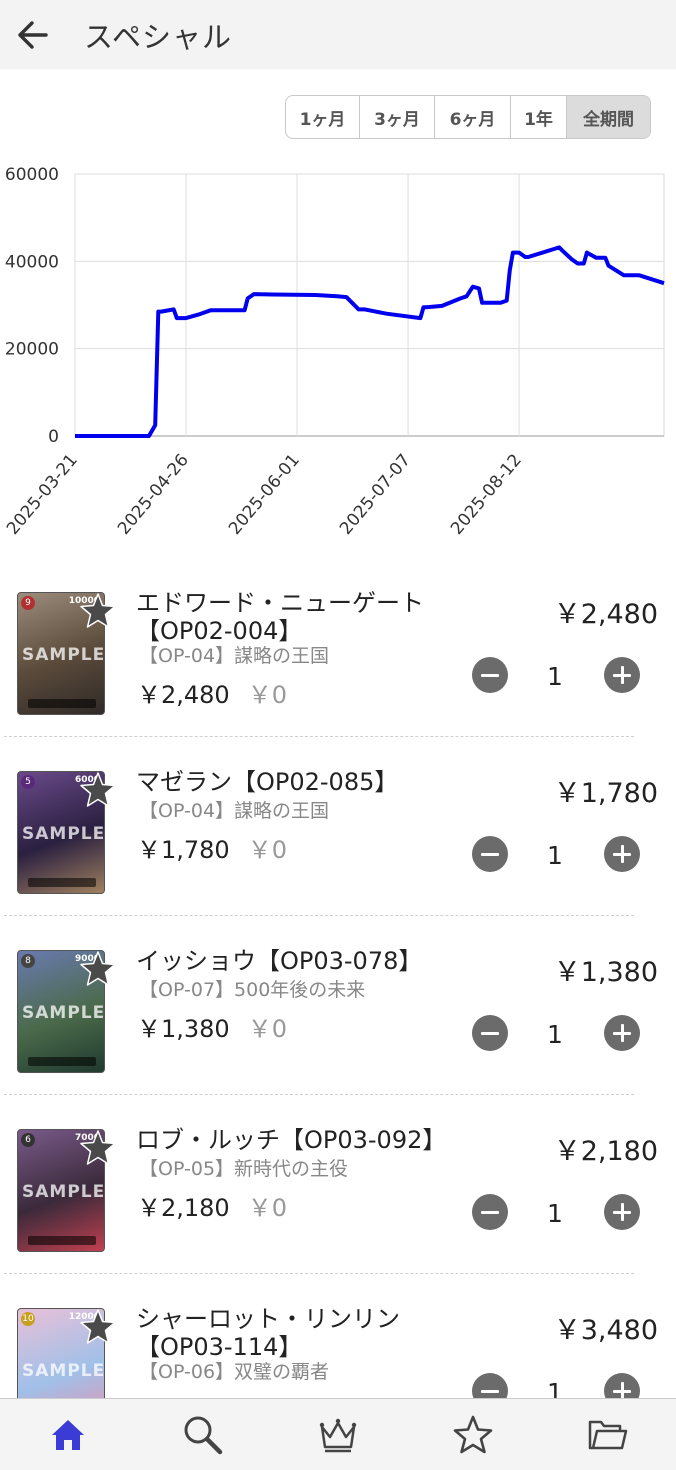 This screenshot has height=1470, width=676. Describe the element at coordinates (375, 494) in the screenshot. I see `x-tick-label: 2025-07-07` at that location.